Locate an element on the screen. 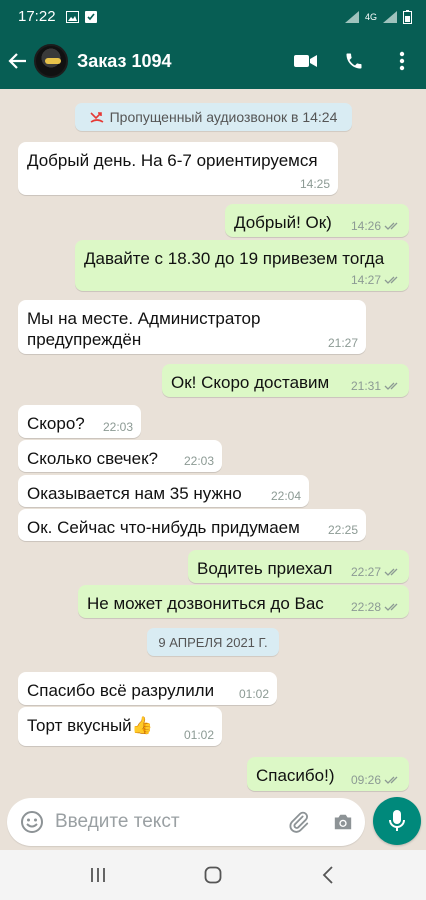 The width and height of the screenshot is (426, 900). chat-title: Заказ 1094 is located at coordinates (179, 61).